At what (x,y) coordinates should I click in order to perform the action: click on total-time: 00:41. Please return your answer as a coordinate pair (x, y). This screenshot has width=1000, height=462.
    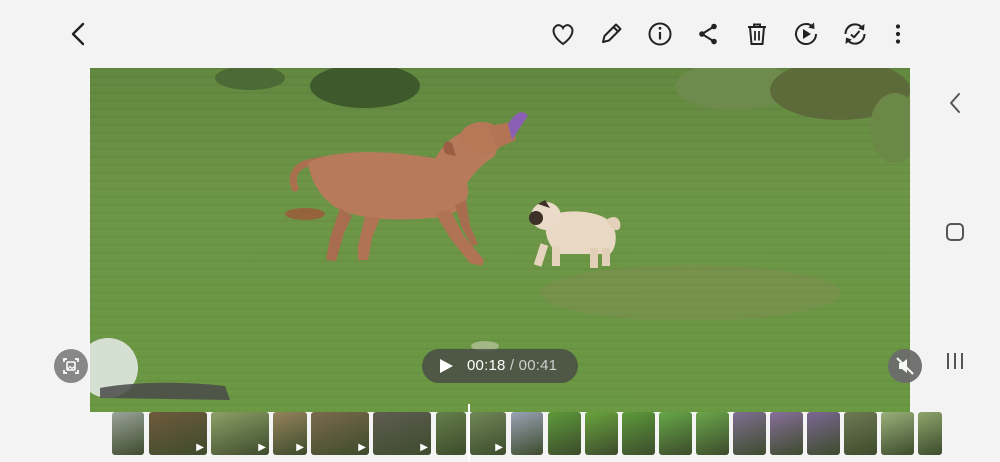
    Looking at the image, I should click on (538, 365).